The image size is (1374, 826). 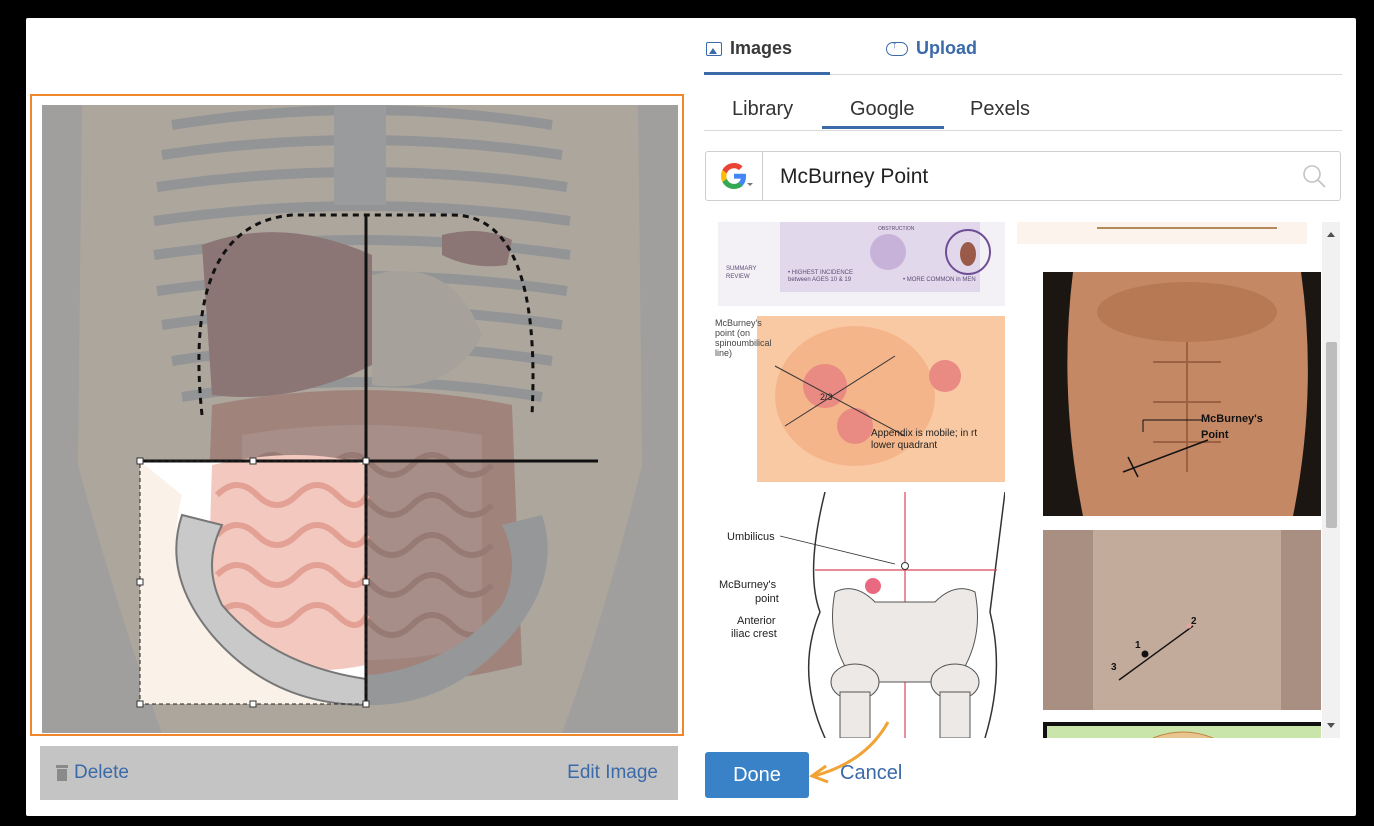 I want to click on tab-library: Library, so click(x=762, y=109).